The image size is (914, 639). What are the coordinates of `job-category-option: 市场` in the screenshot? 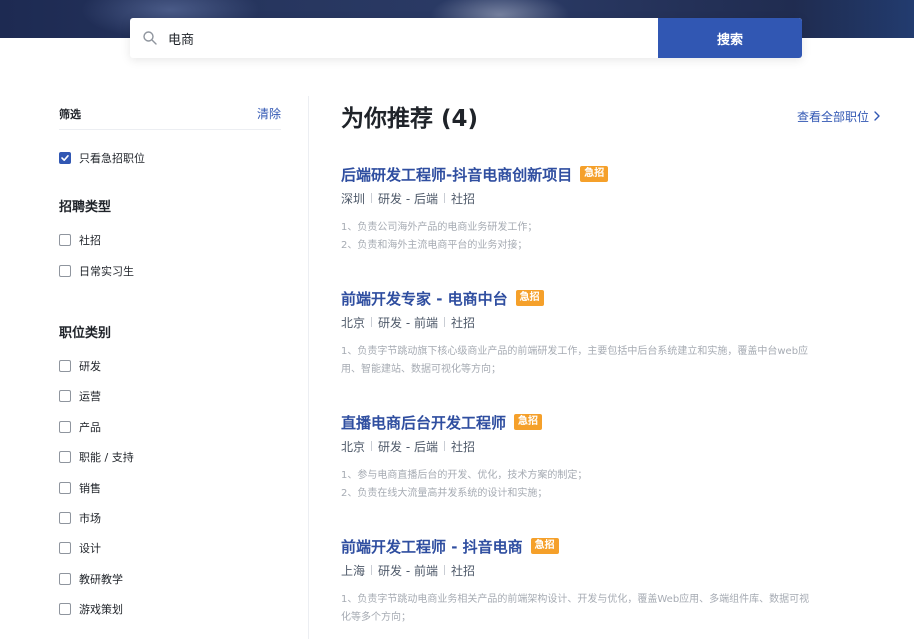 It's located at (170, 518).